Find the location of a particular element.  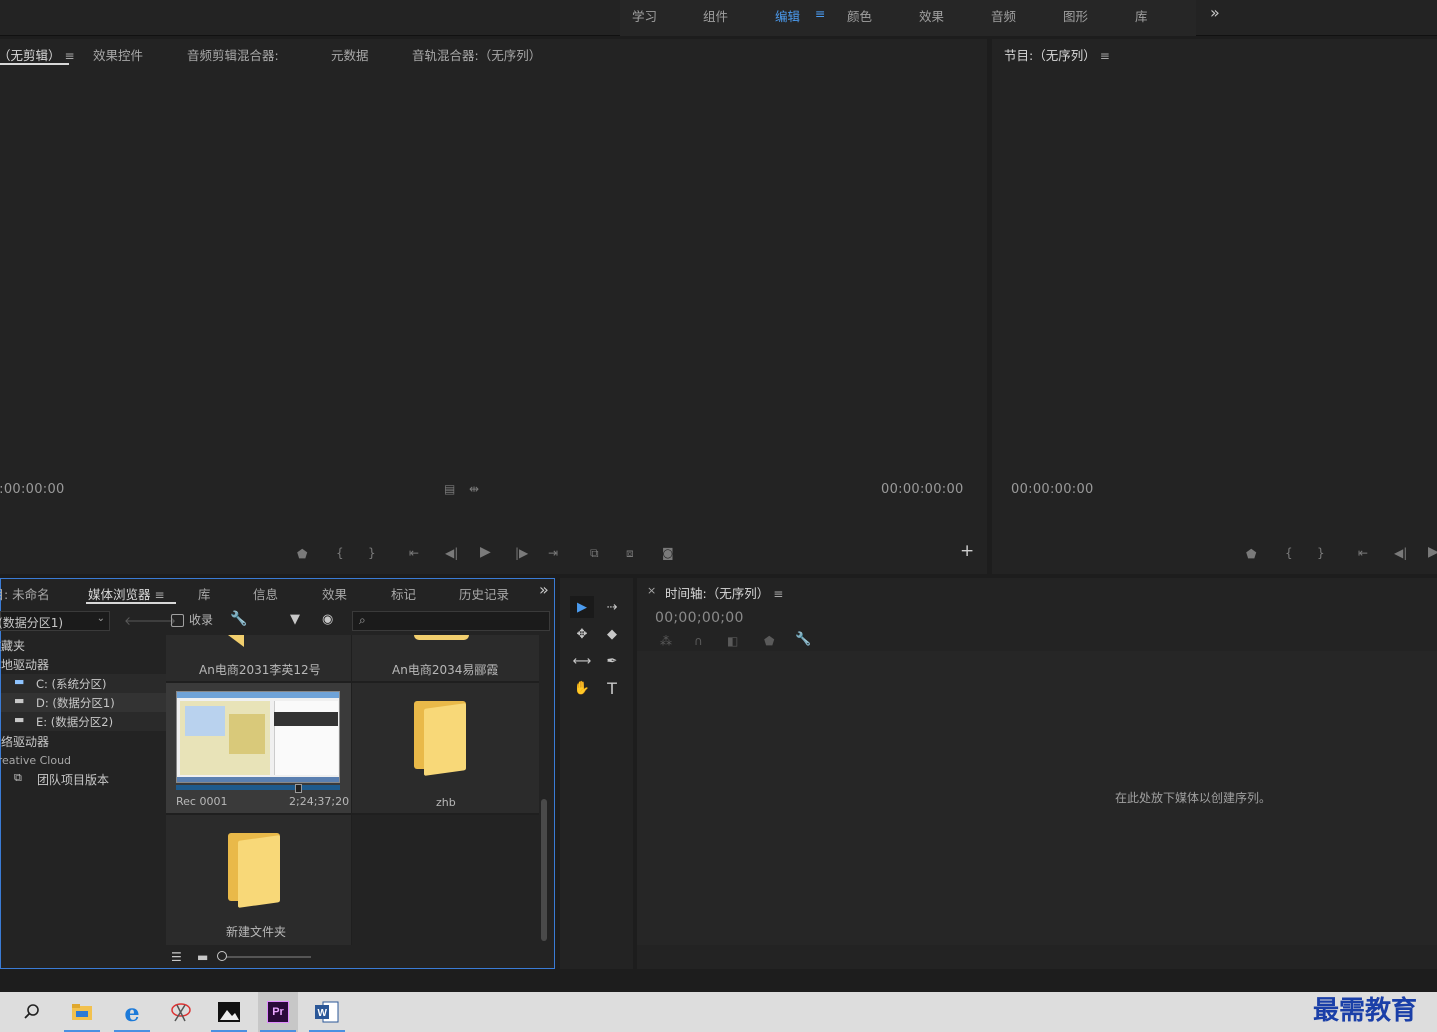

tile-clip-rec0001: Rec 0001 2;24;37;20 is located at coordinates (258, 748).